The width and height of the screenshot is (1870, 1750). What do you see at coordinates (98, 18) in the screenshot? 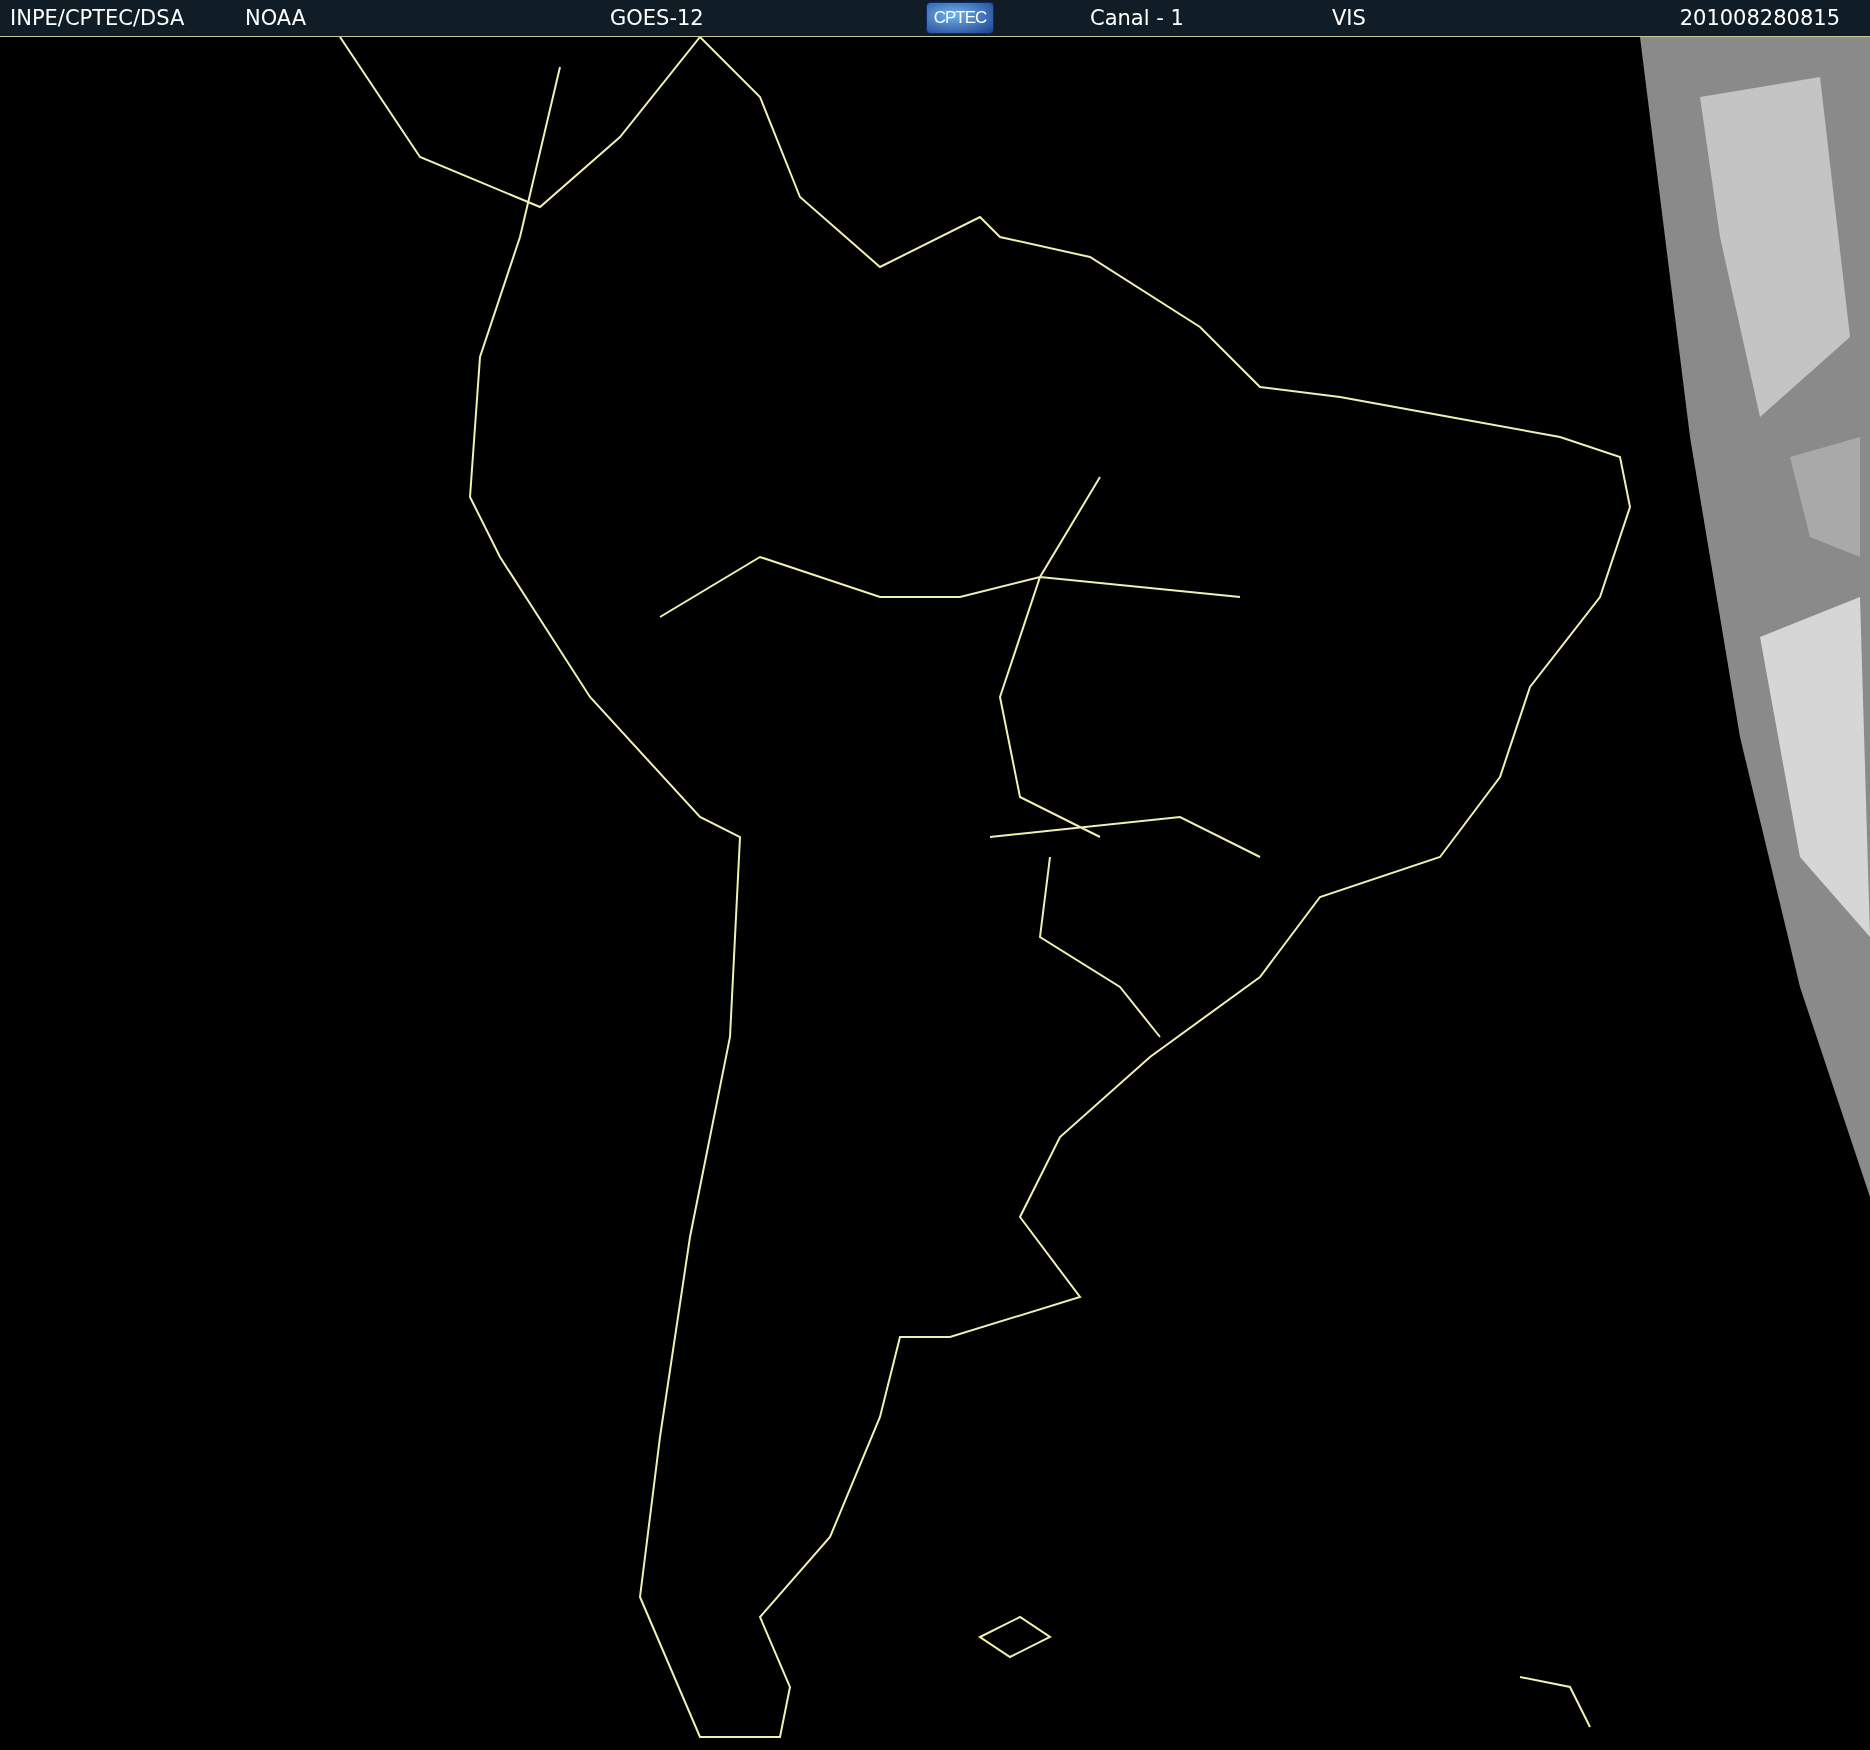
I see `source-label: INPE/CPTEC/DSA` at bounding box center [98, 18].